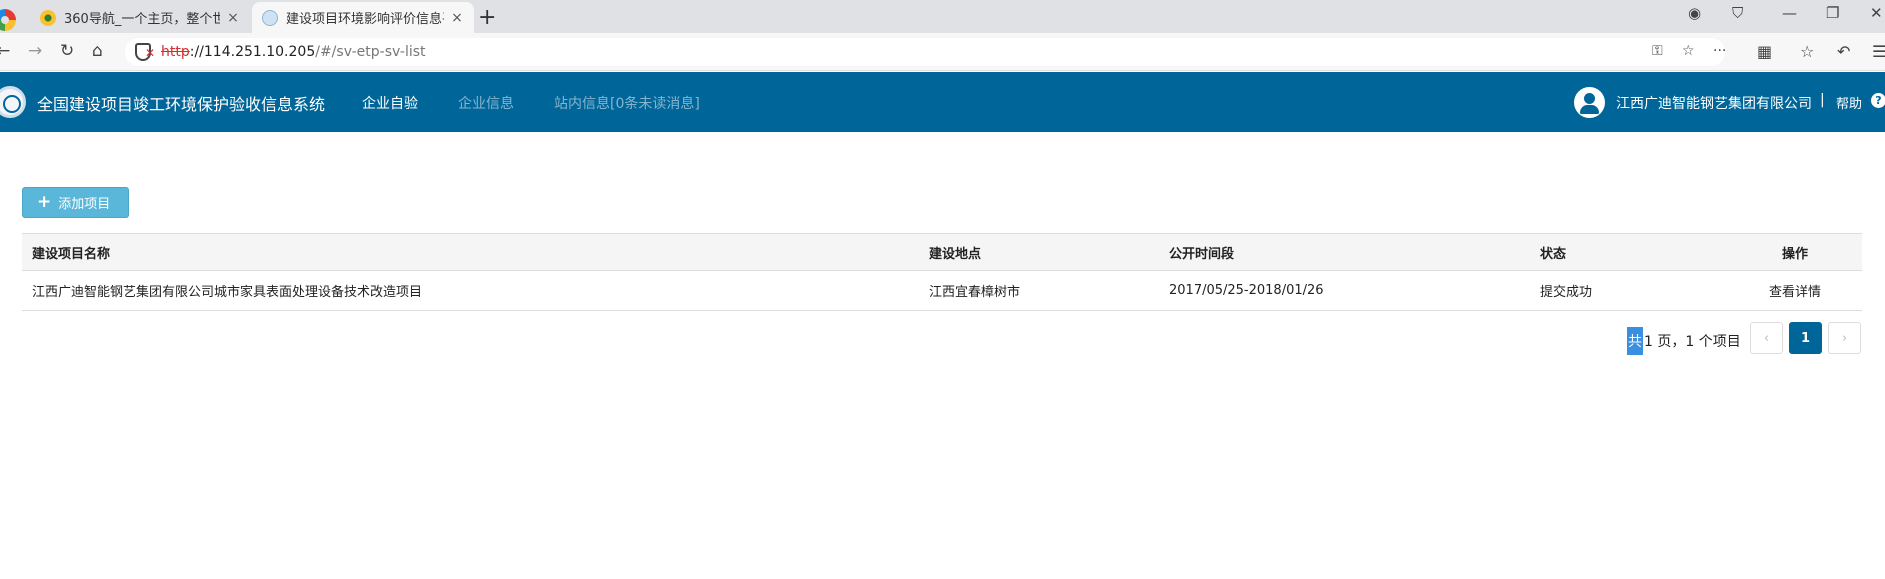 This screenshot has height=579, width=1885. I want to click on next-page-button: ›, so click(1844, 338).